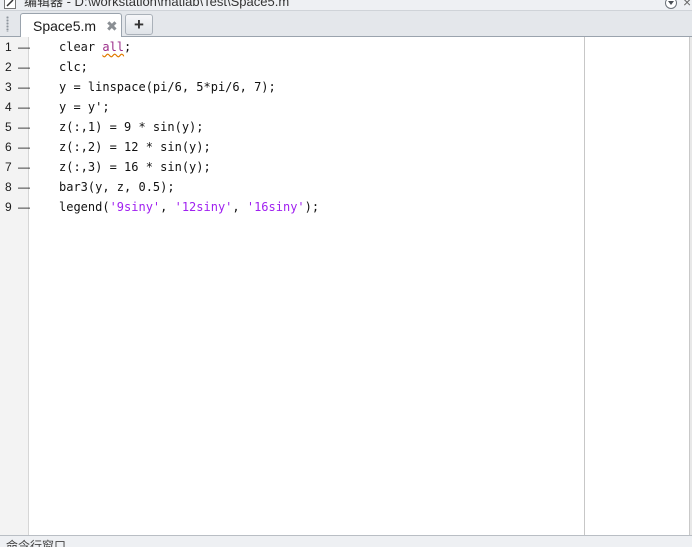 Image resolution: width=692 pixels, height=547 pixels. I want to click on code-text: z(:,3) = 16 * sin(y);, so click(135, 167).